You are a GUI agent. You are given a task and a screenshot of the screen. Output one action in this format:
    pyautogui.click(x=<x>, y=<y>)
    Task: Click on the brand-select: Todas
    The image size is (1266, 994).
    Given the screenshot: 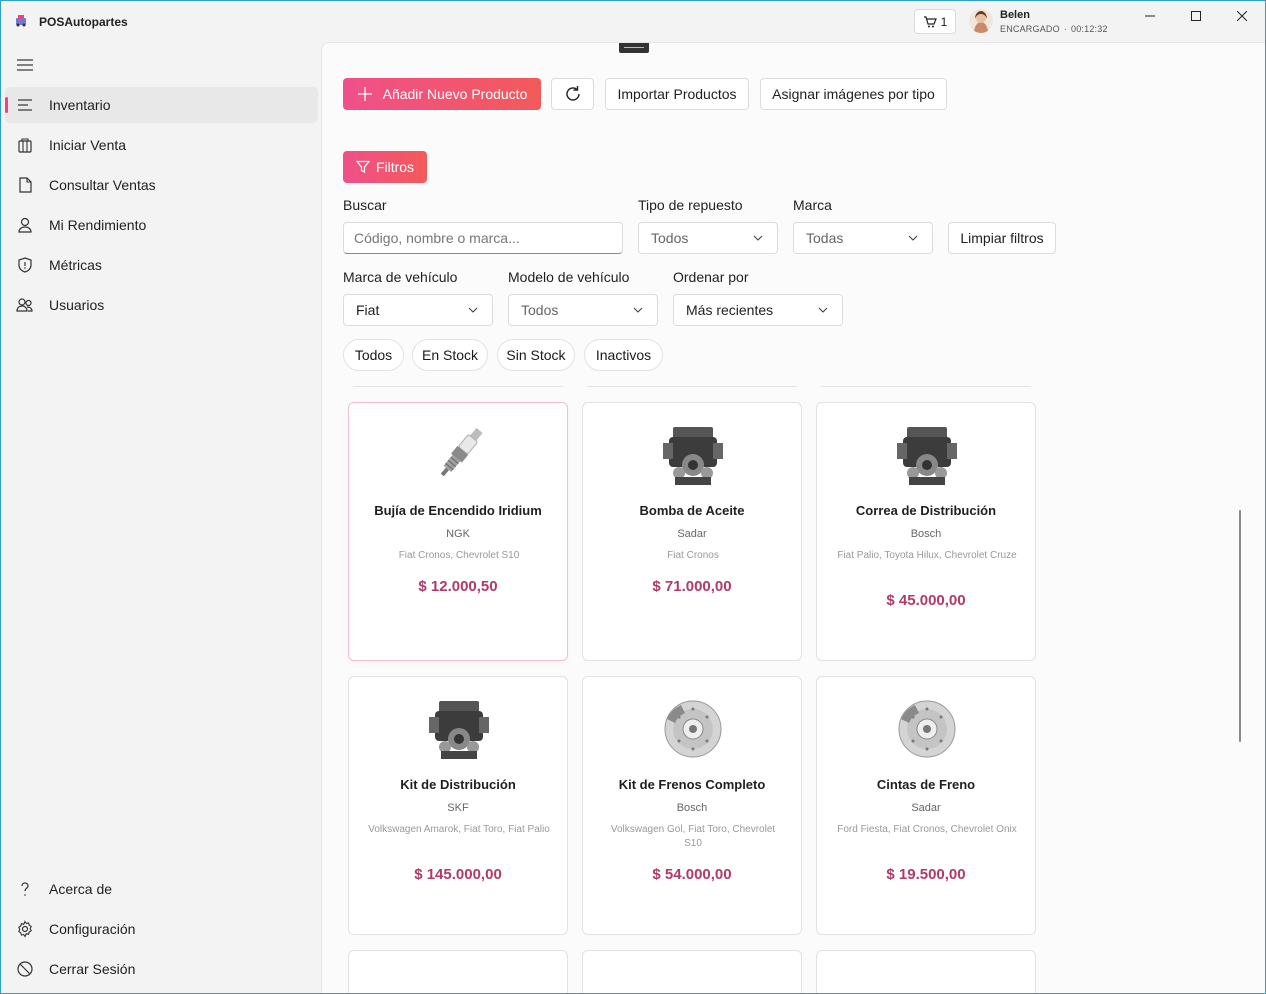 What is the action you would take?
    pyautogui.click(x=863, y=238)
    